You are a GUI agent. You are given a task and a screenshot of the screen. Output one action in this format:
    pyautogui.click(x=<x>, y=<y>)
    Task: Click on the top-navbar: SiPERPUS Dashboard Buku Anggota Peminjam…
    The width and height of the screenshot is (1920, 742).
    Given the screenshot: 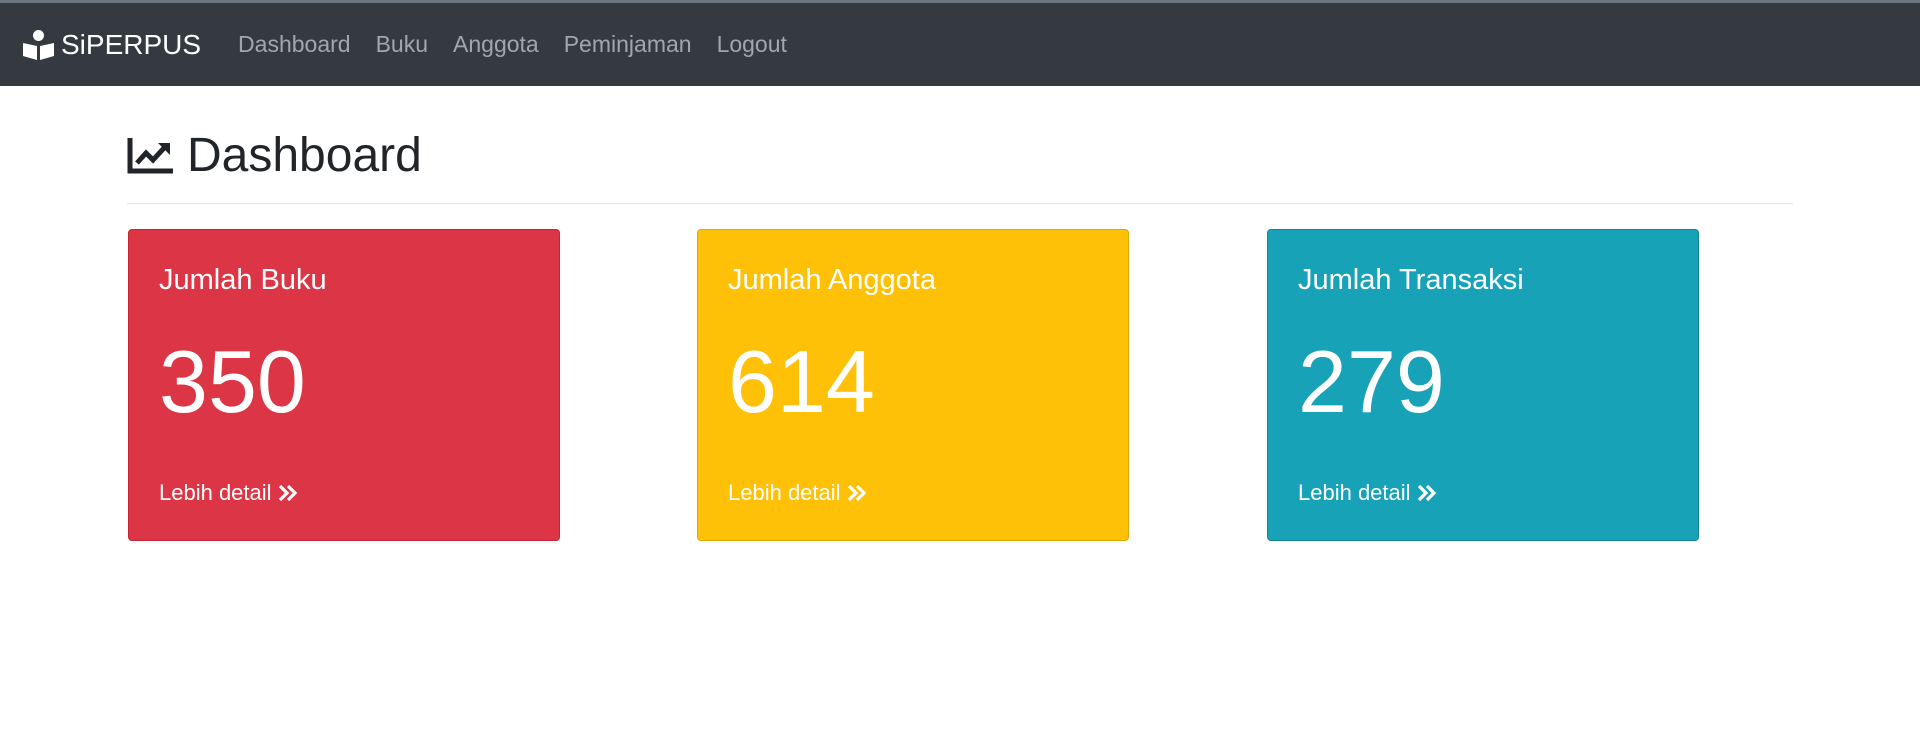 What is the action you would take?
    pyautogui.click(x=960, y=44)
    